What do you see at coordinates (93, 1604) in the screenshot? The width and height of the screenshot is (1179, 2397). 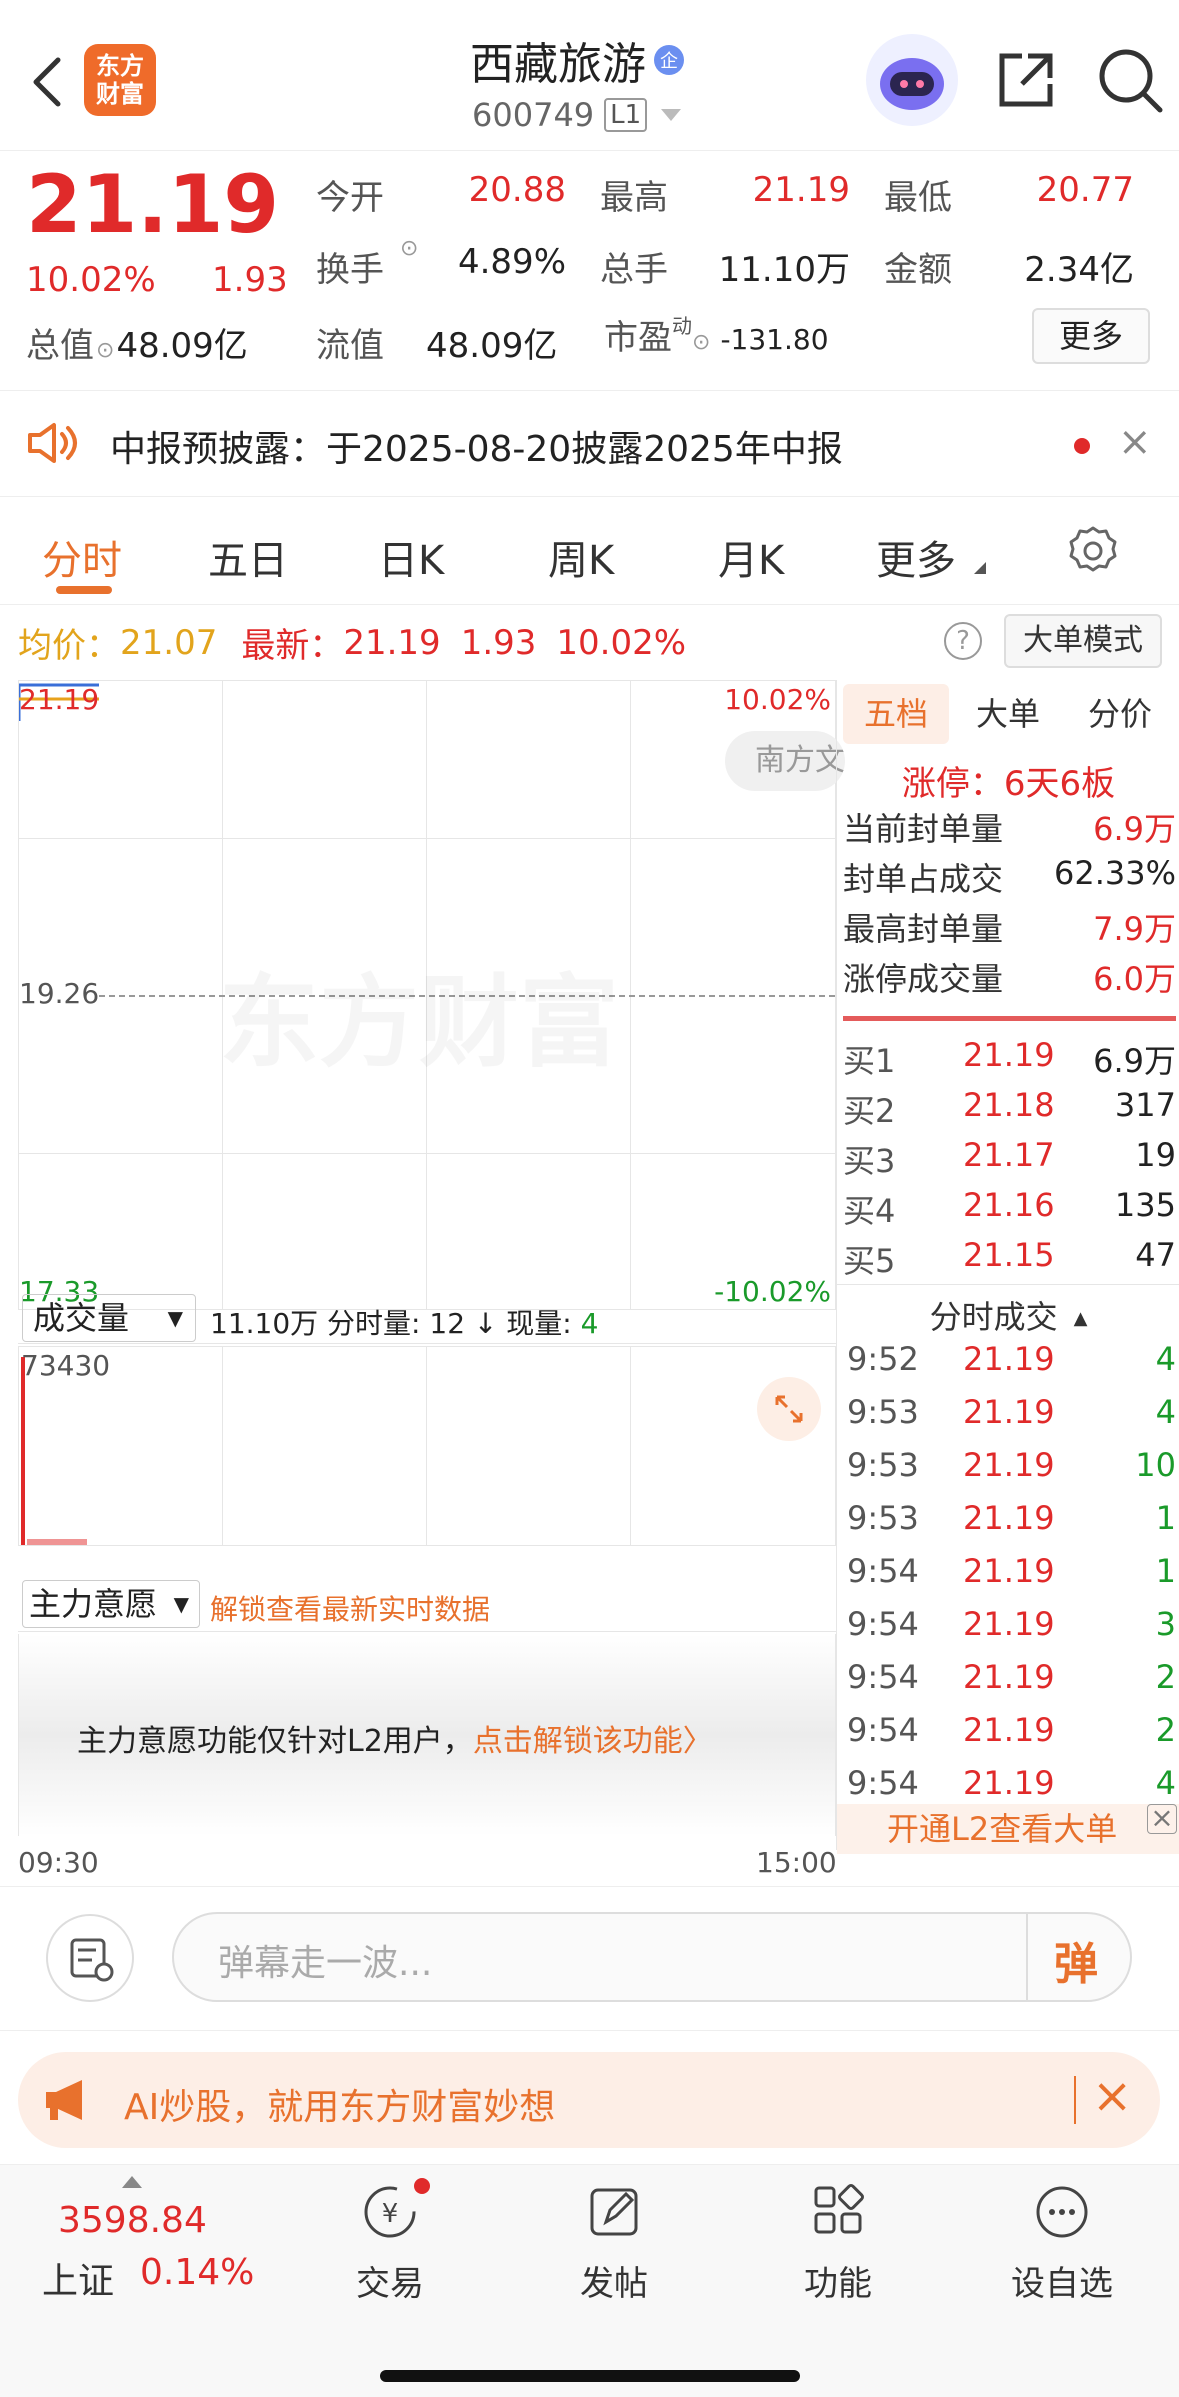 I see `main-force-select-label: 主力意愿` at bounding box center [93, 1604].